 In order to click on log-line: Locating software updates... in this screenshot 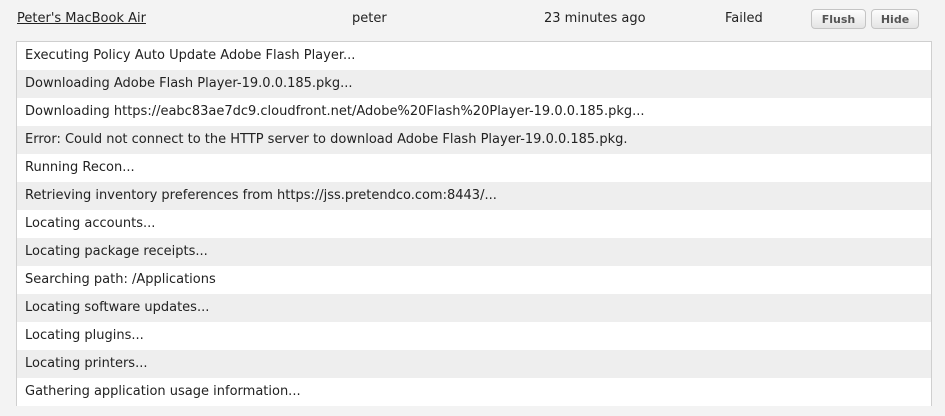, I will do `click(474, 308)`.